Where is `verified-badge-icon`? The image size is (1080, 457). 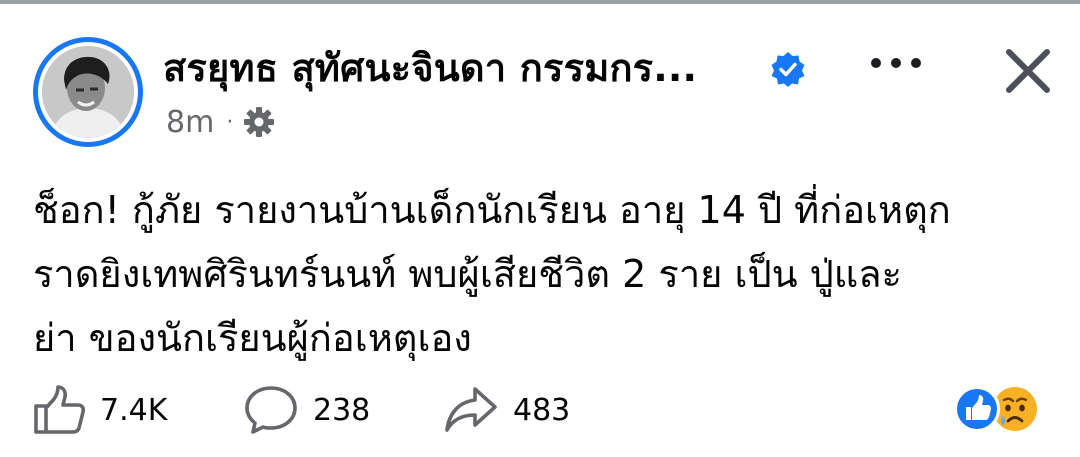
verified-badge-icon is located at coordinates (788, 69).